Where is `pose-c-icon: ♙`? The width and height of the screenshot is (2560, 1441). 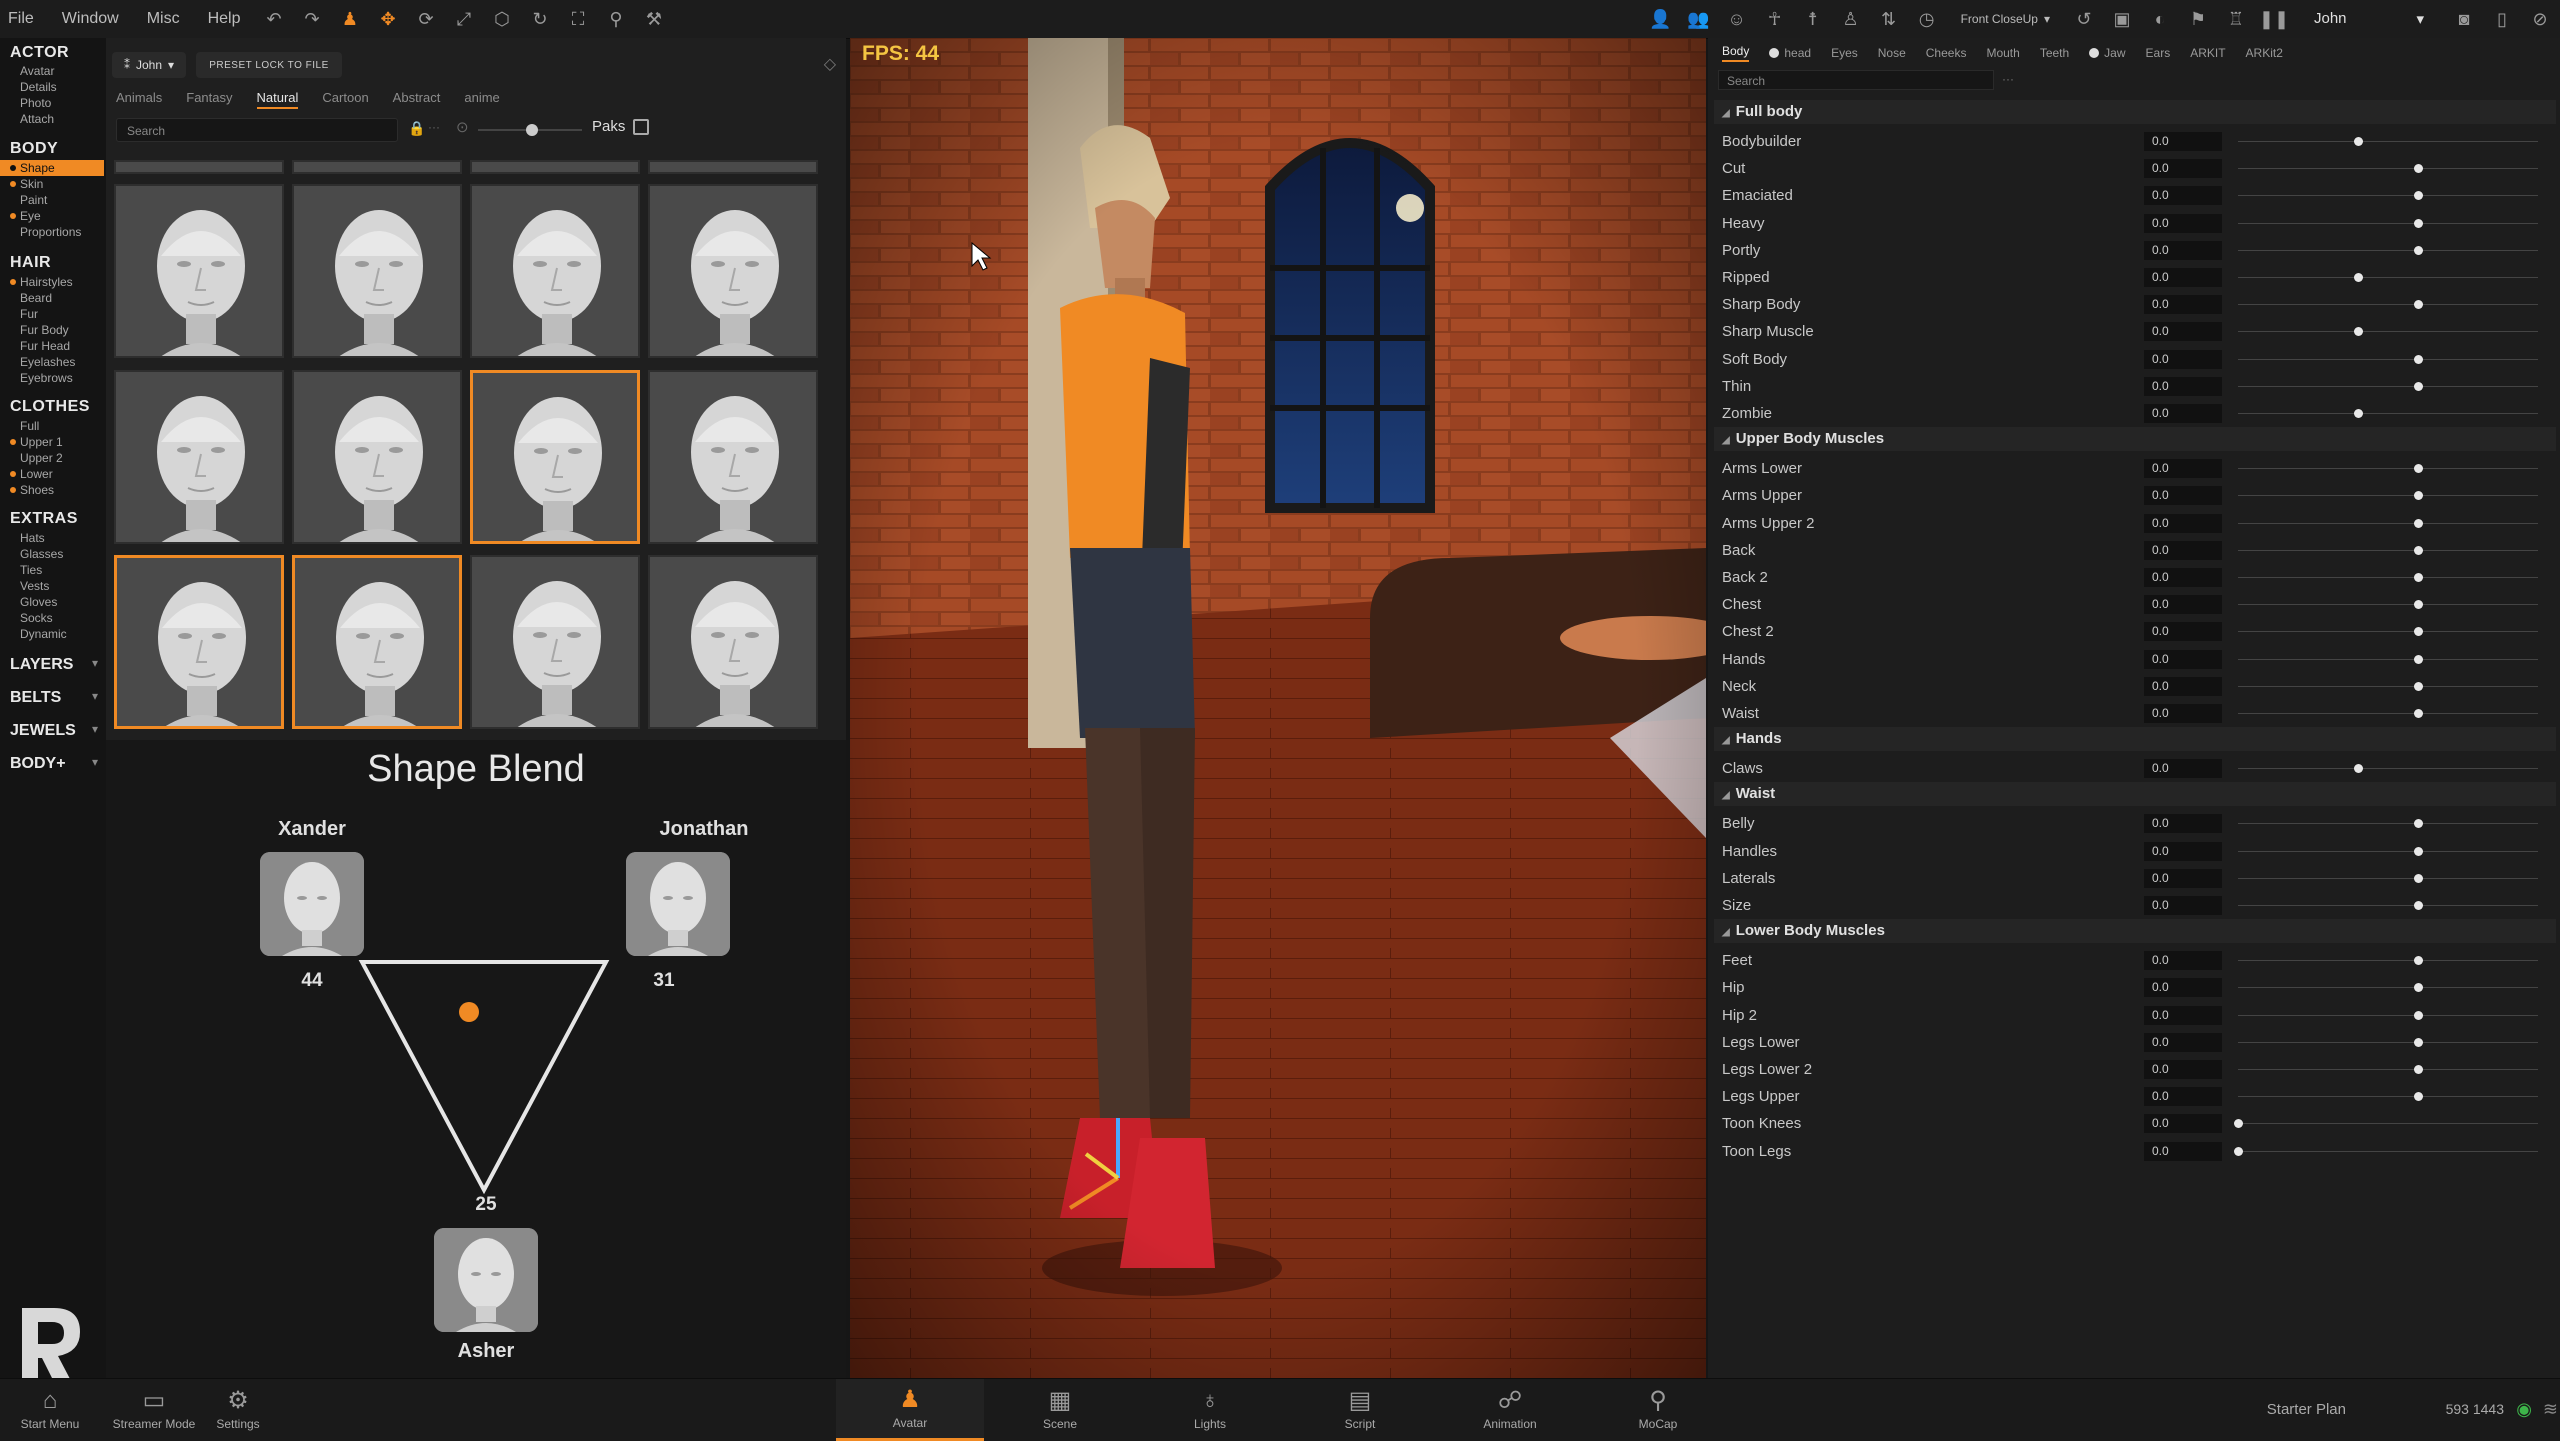 pose-c-icon: ♙ is located at coordinates (1851, 19).